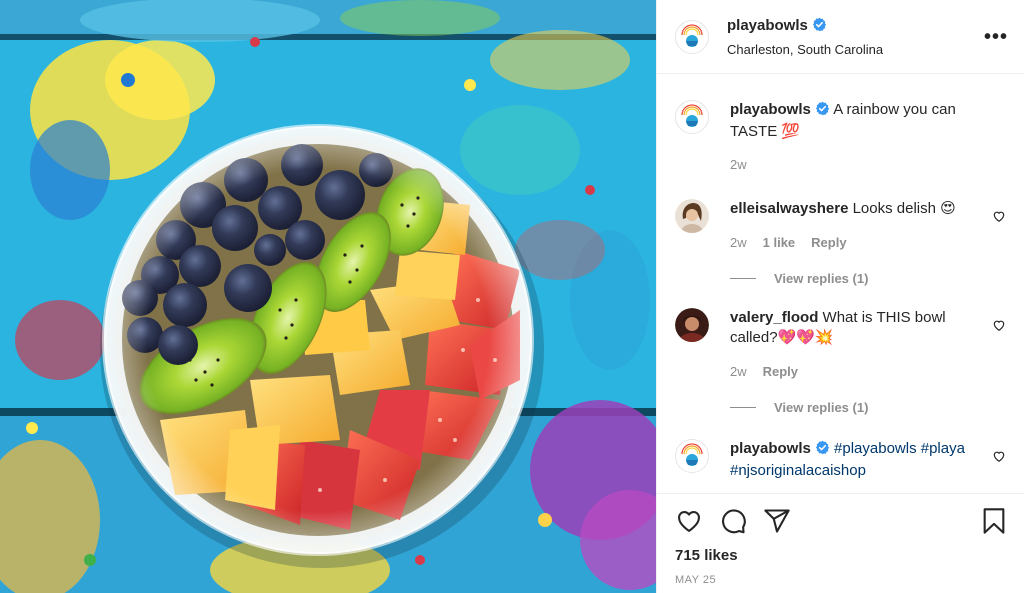  I want to click on post-date: MAY 25, so click(841, 580).